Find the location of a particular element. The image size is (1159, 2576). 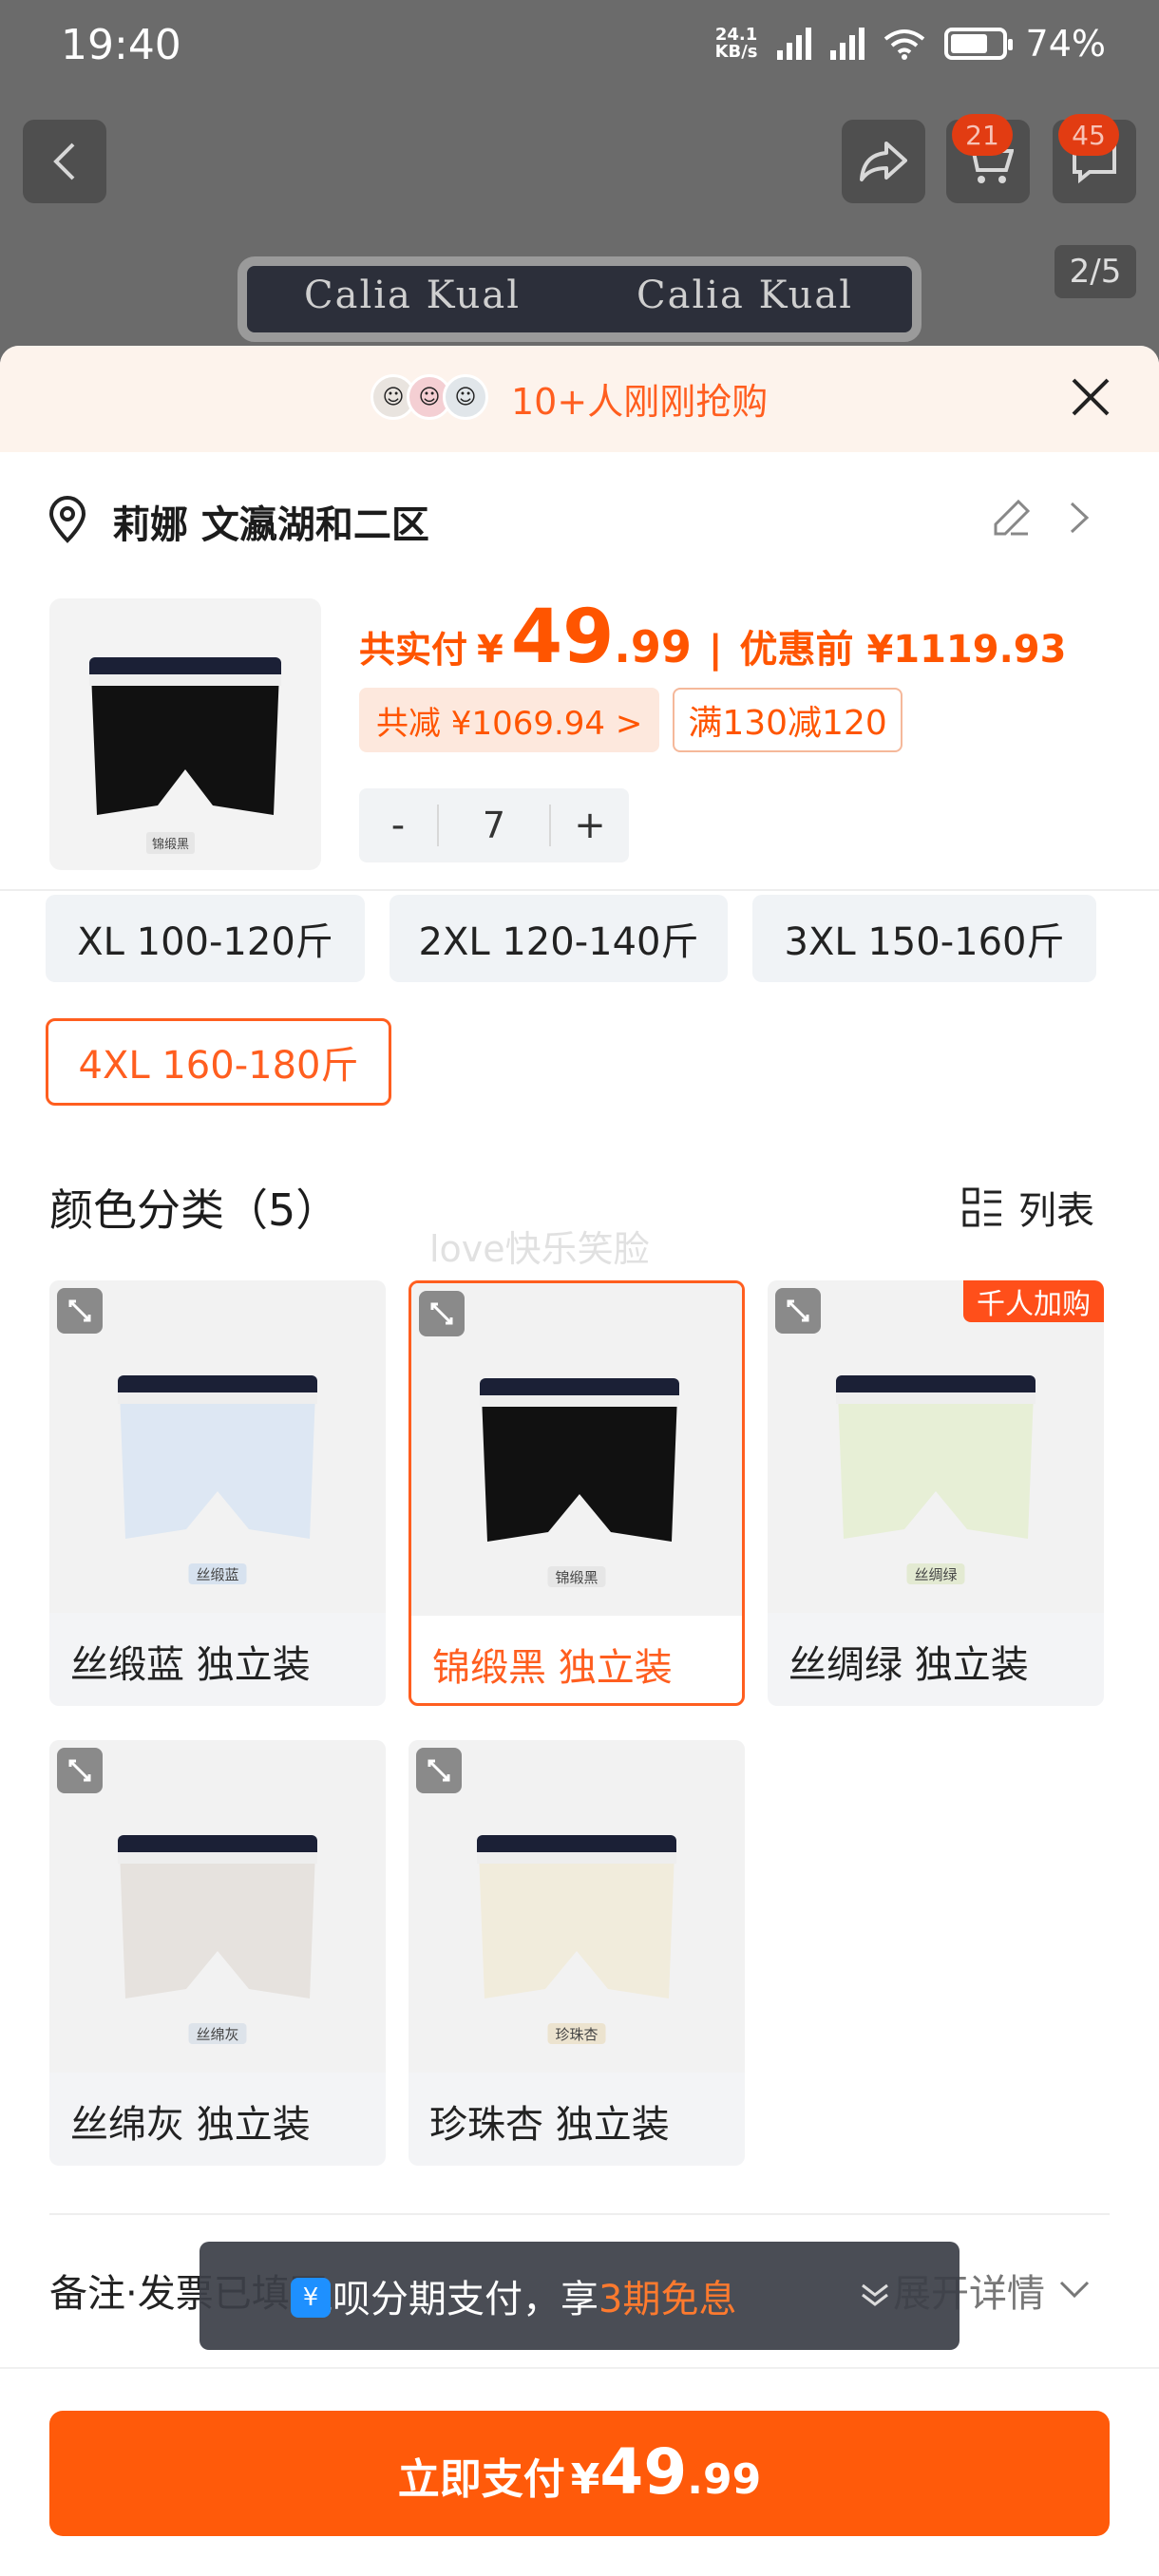

pay-now-button: 立即支付 ¥ 49 .99 is located at coordinates (579, 2473).